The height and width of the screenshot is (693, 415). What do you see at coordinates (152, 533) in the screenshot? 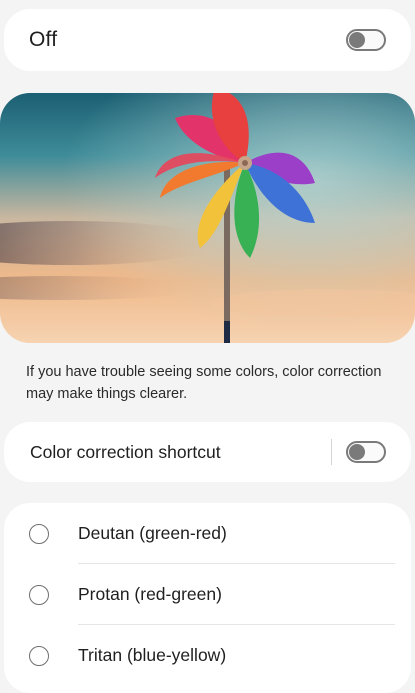
I see `option-label: Deutan (green-red)` at bounding box center [152, 533].